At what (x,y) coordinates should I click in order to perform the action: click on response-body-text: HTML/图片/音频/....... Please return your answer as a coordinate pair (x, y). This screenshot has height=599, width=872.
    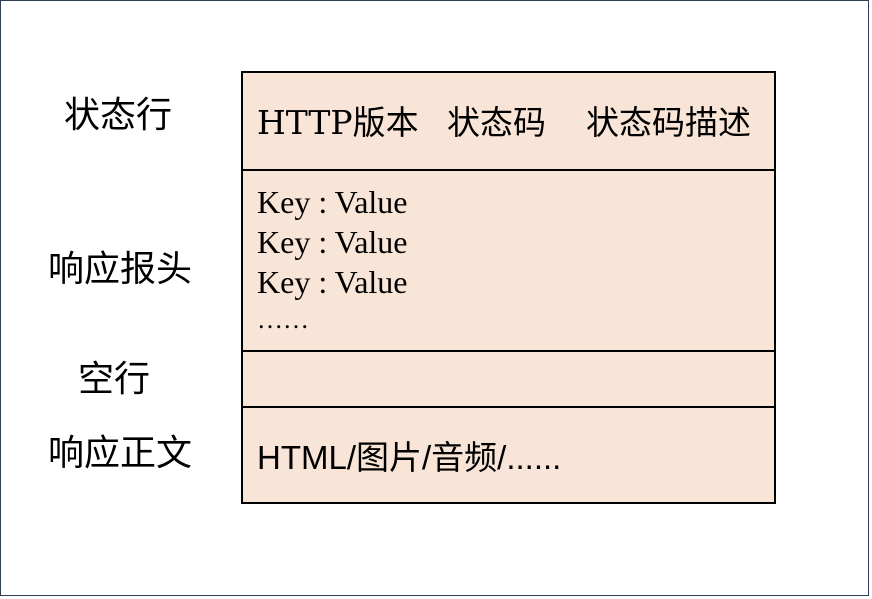
    Looking at the image, I should click on (409, 457).